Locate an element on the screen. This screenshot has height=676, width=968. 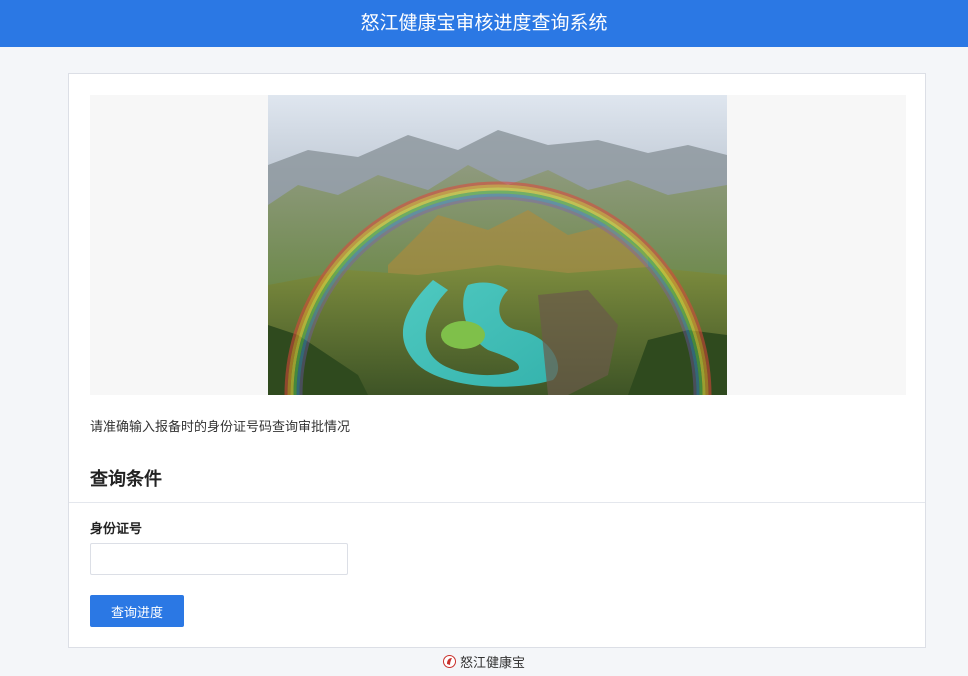
id-number-label: 身份证号 is located at coordinates (116, 529).